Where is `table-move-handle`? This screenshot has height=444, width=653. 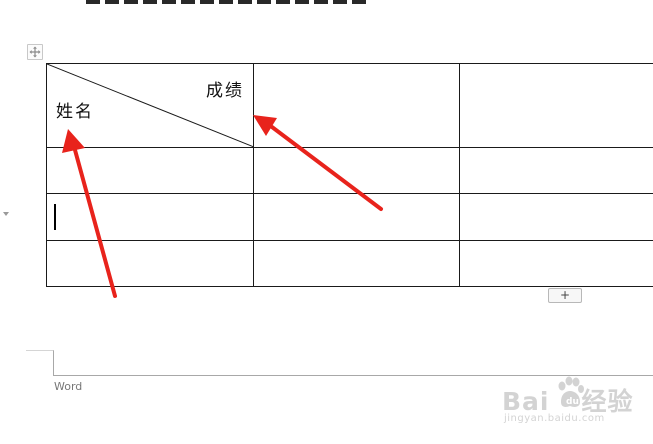 table-move-handle is located at coordinates (35, 52).